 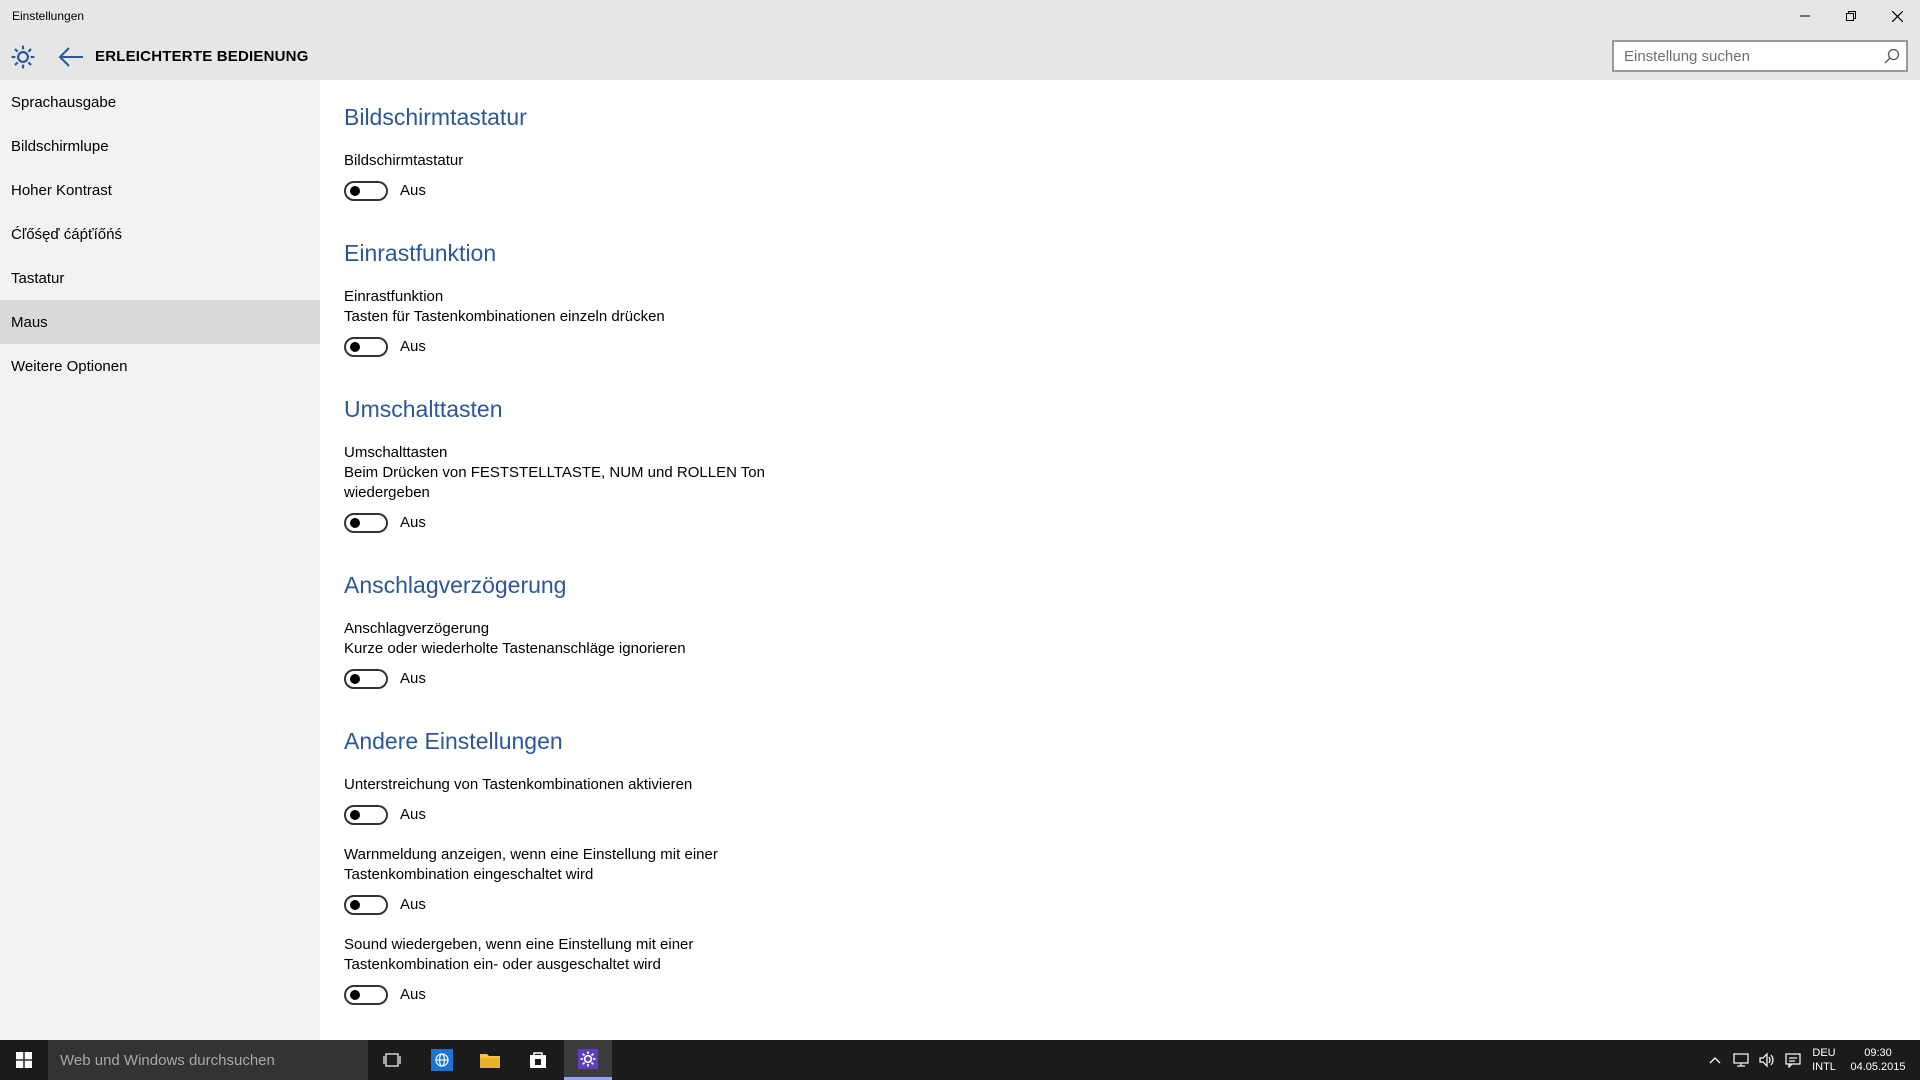 I want to click on windows-logo-icon, so click(x=24, y=1060).